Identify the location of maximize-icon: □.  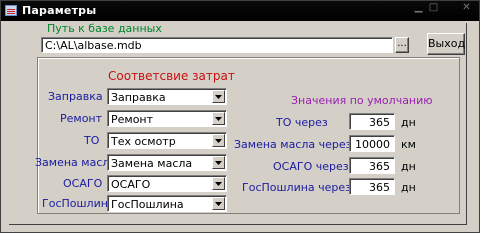
(433, 7).